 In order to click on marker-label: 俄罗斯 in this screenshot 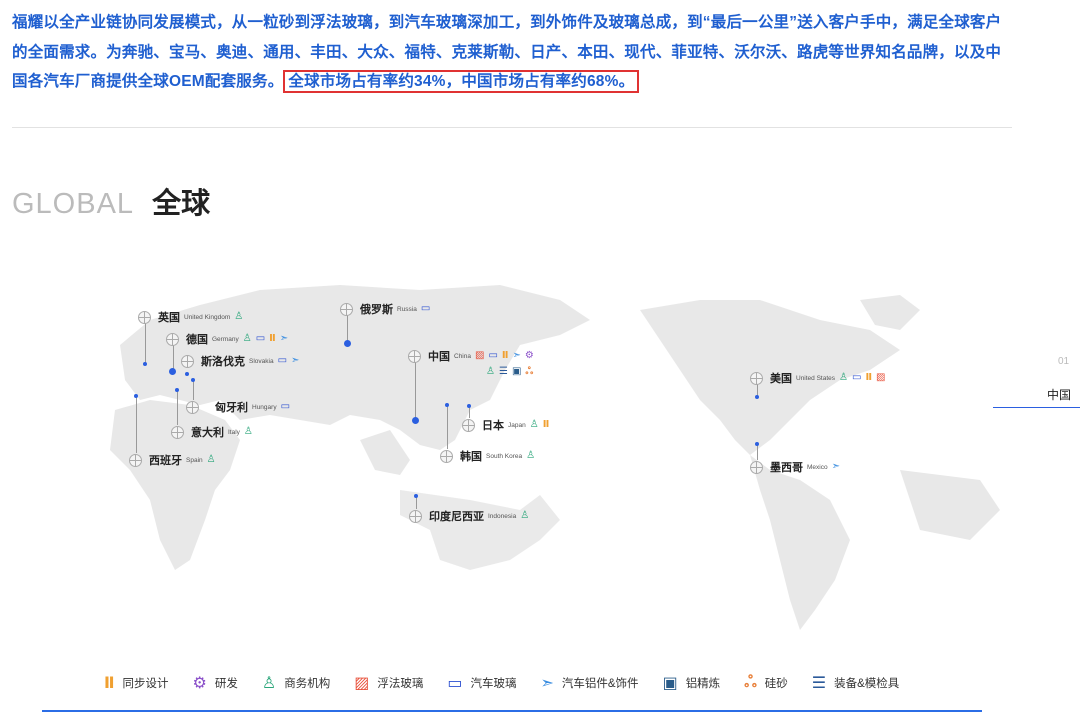, I will do `click(376, 310)`.